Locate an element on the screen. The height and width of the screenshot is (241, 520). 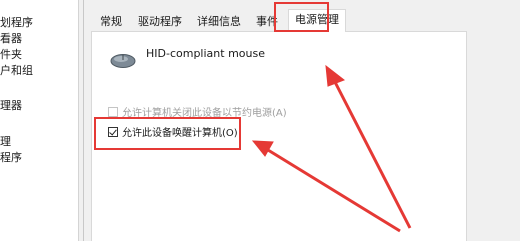
mouse-icon is located at coordinates (123, 61).